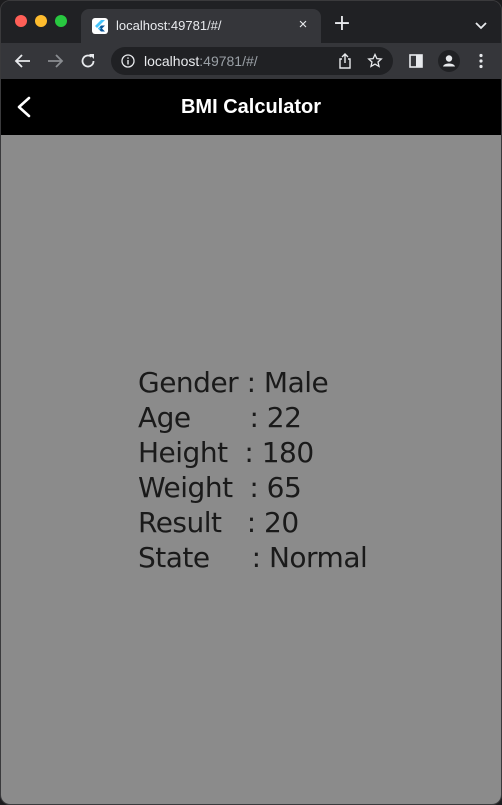  Describe the element at coordinates (55, 61) in the screenshot. I see `forward-arrow-icon` at that location.